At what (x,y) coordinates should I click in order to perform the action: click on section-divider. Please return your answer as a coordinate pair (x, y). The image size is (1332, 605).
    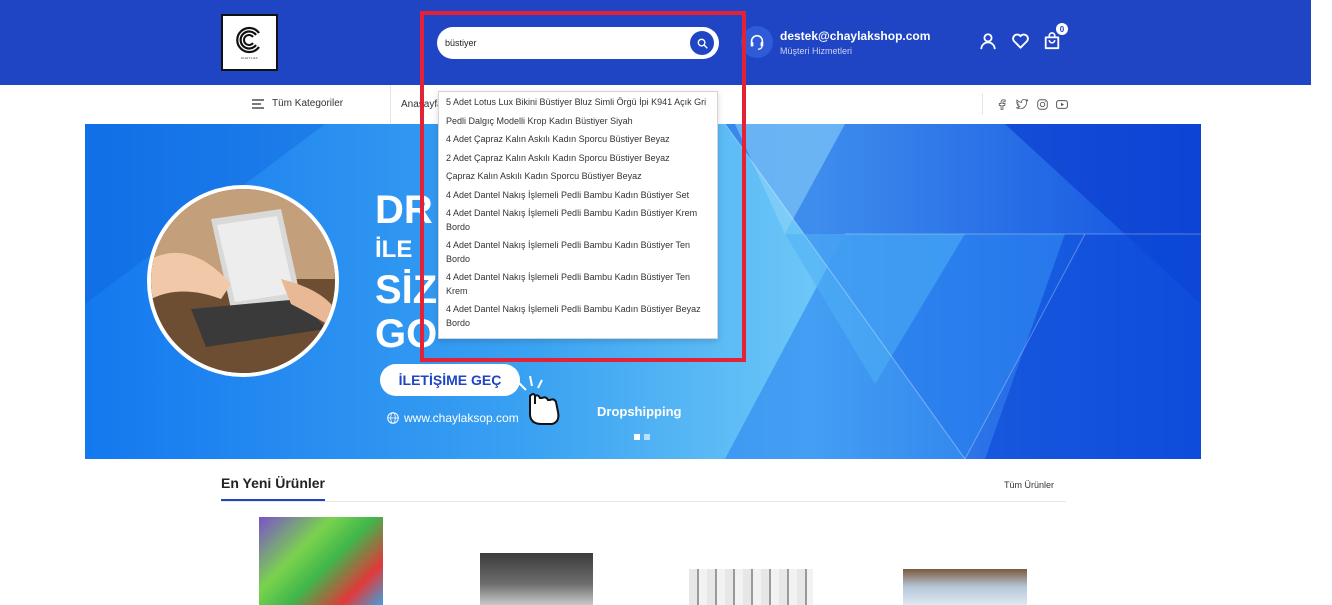
    Looking at the image, I should click on (643, 501).